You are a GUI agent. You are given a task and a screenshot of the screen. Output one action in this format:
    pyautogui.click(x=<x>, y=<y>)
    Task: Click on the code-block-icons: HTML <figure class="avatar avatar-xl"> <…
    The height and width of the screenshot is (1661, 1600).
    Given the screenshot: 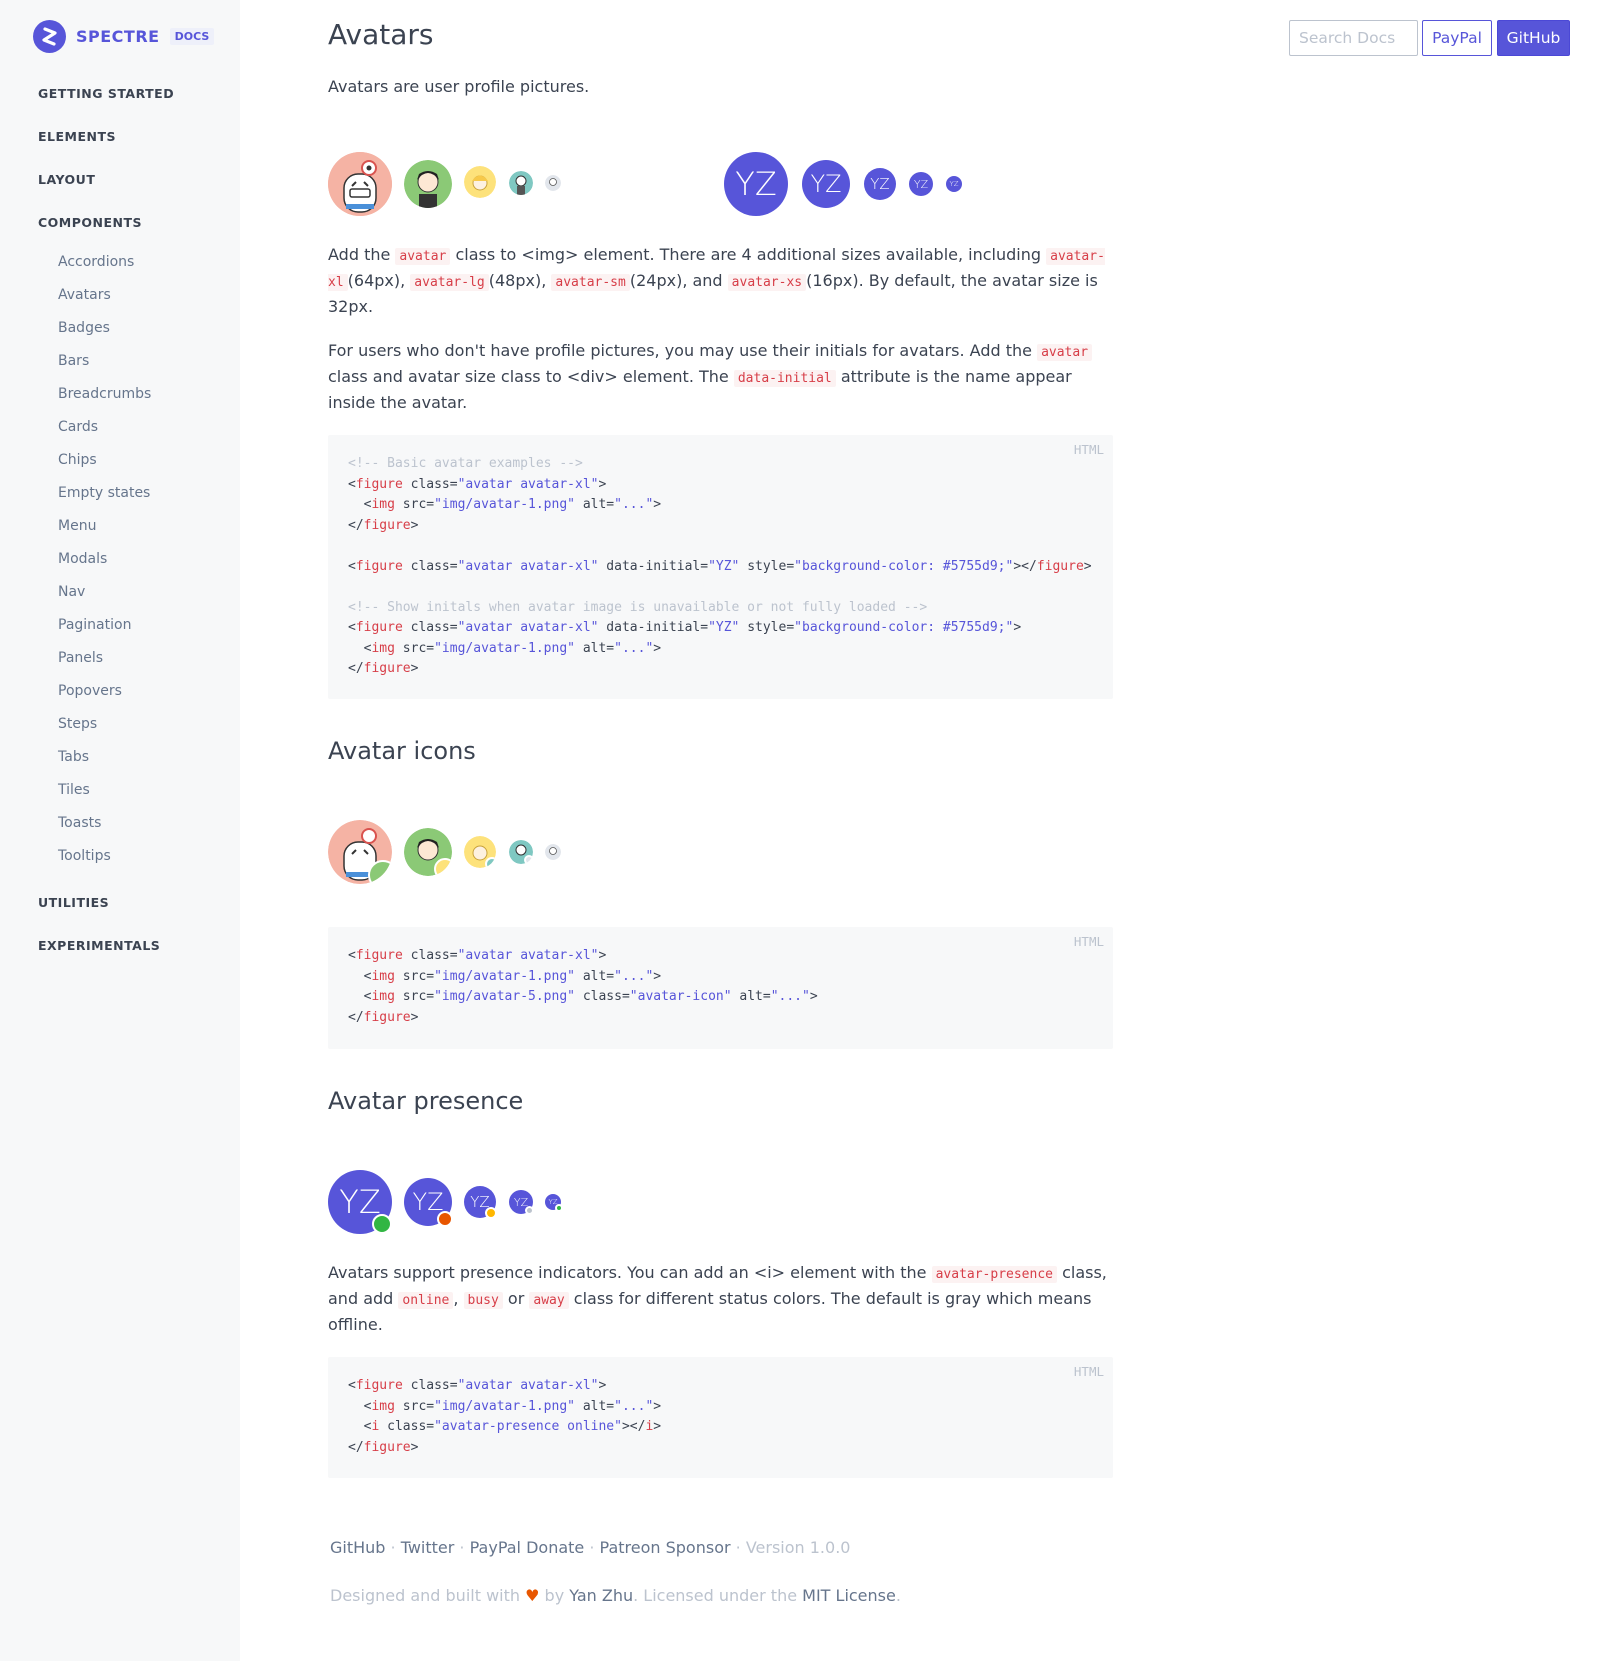 What is the action you would take?
    pyautogui.click(x=720, y=988)
    